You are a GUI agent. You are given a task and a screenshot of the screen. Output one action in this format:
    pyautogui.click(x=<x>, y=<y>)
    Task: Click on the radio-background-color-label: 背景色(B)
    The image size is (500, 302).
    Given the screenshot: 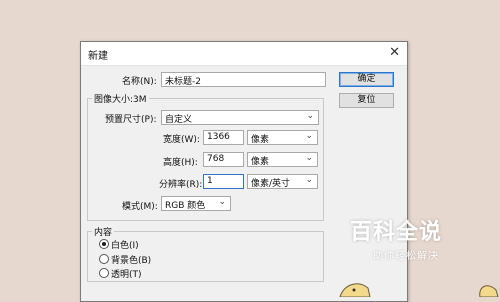 What is the action you would take?
    pyautogui.click(x=131, y=261)
    